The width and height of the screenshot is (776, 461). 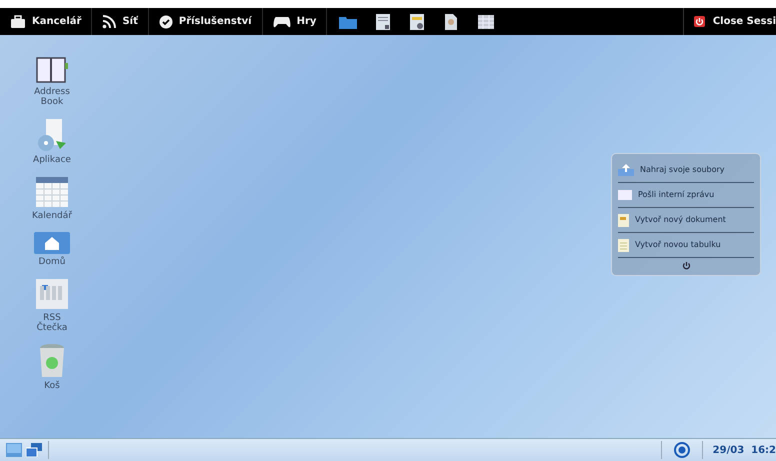 What do you see at coordinates (52, 323) in the screenshot?
I see `desktop-icon-label: RSS Čtečka` at bounding box center [52, 323].